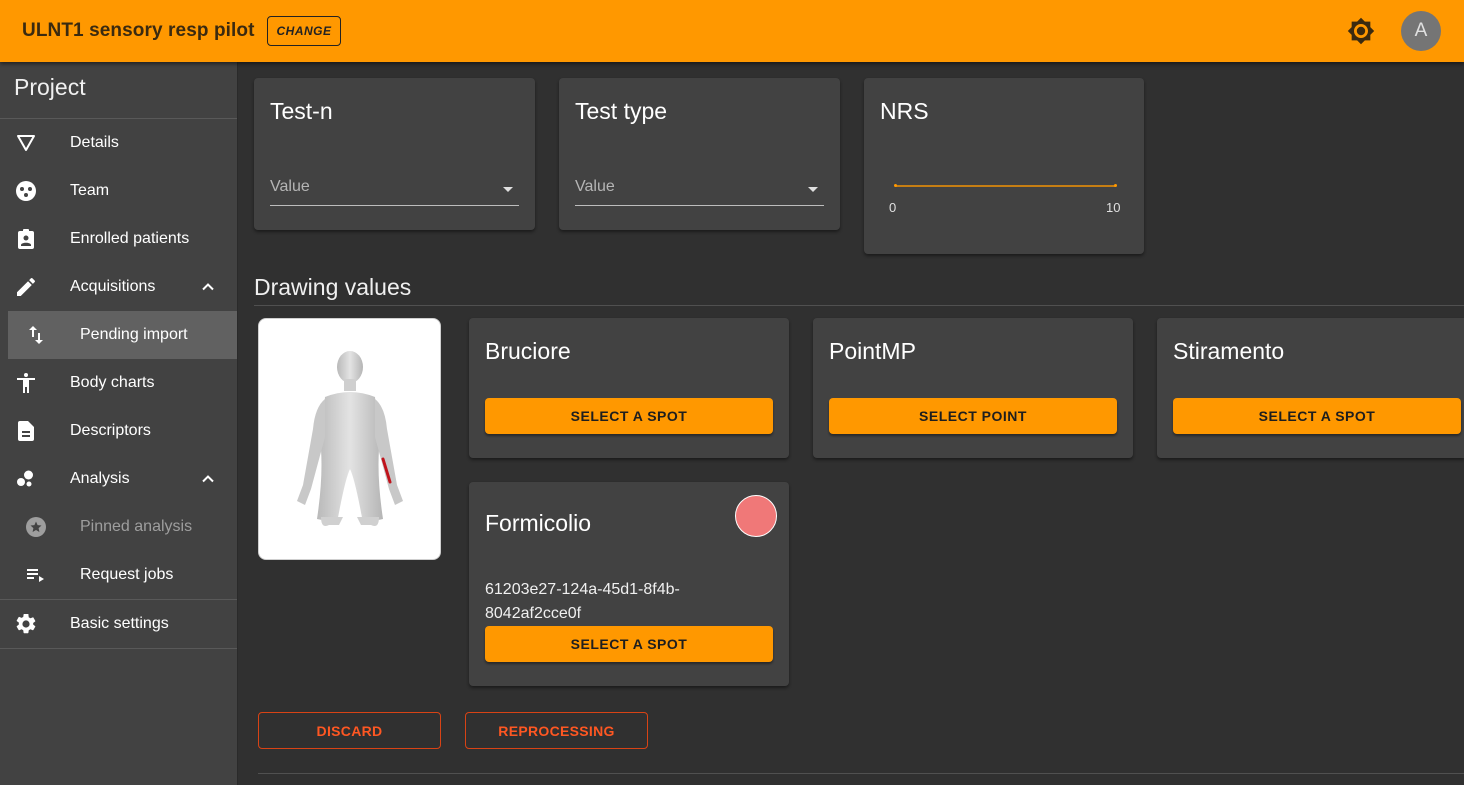 This screenshot has width=1464, height=785. Describe the element at coordinates (26, 431) in the screenshot. I see `document-icon` at that location.